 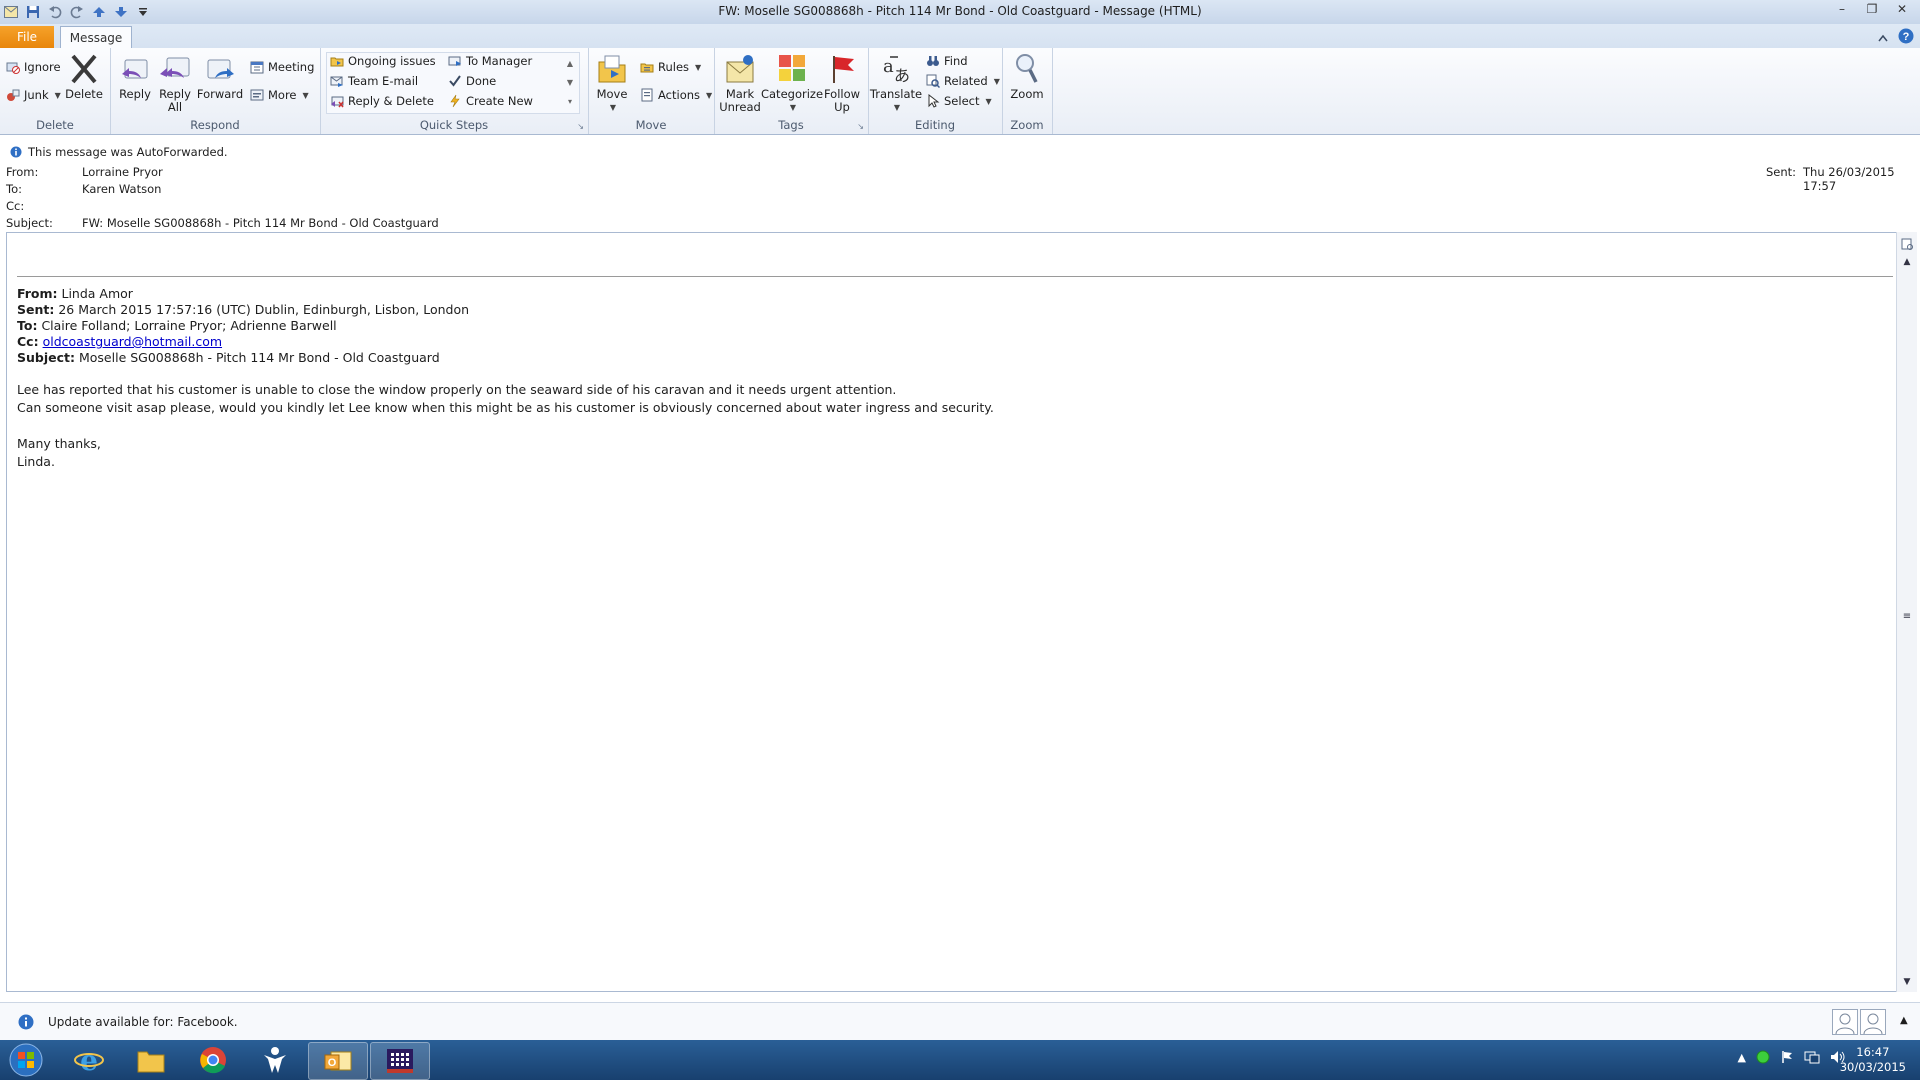 I want to click on scroll-up-button: ▲, so click(x=1907, y=262).